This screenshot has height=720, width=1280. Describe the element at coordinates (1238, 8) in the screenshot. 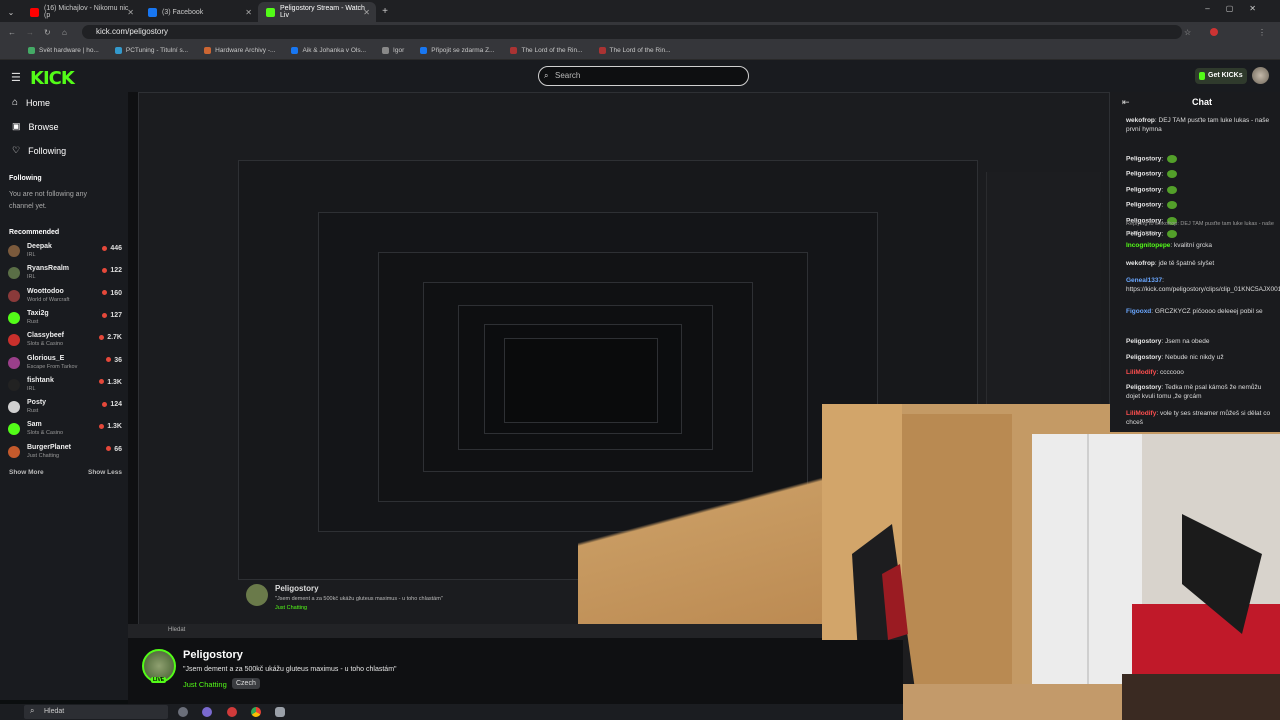

I see `window-controls: –▢✕` at that location.